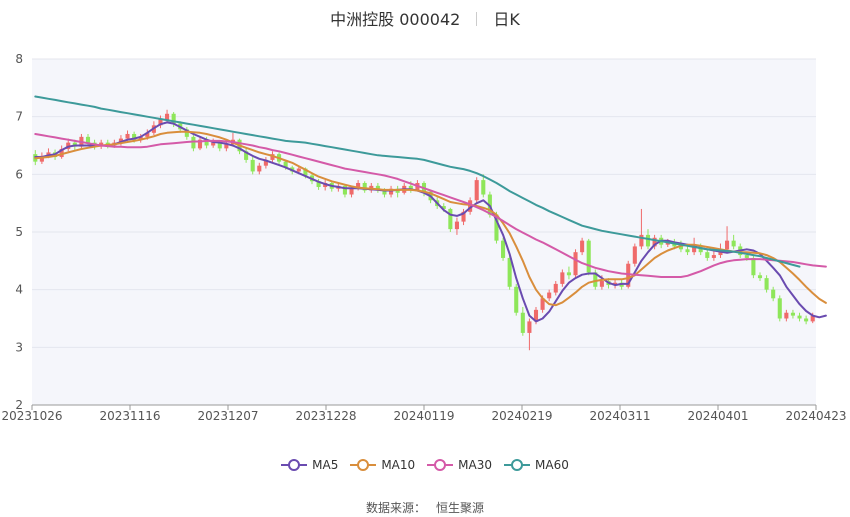 The image size is (850, 517). I want to click on y-tick-label: 4, so click(19, 290).